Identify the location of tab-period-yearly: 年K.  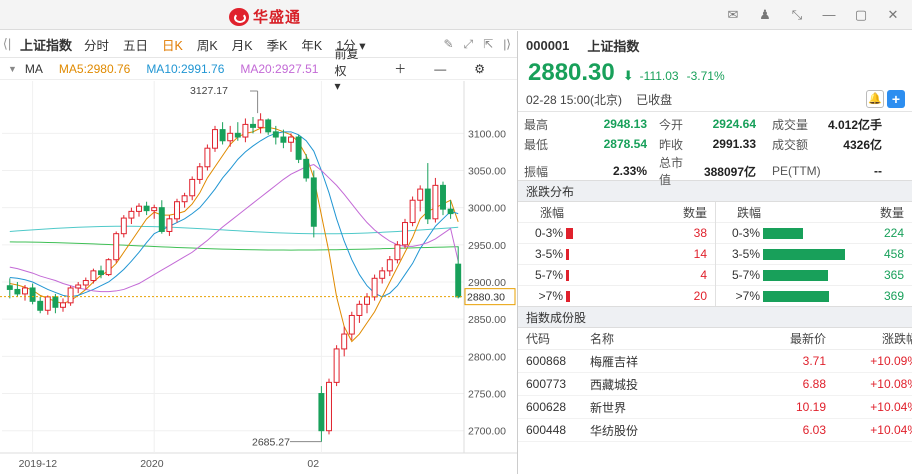
(311, 44).